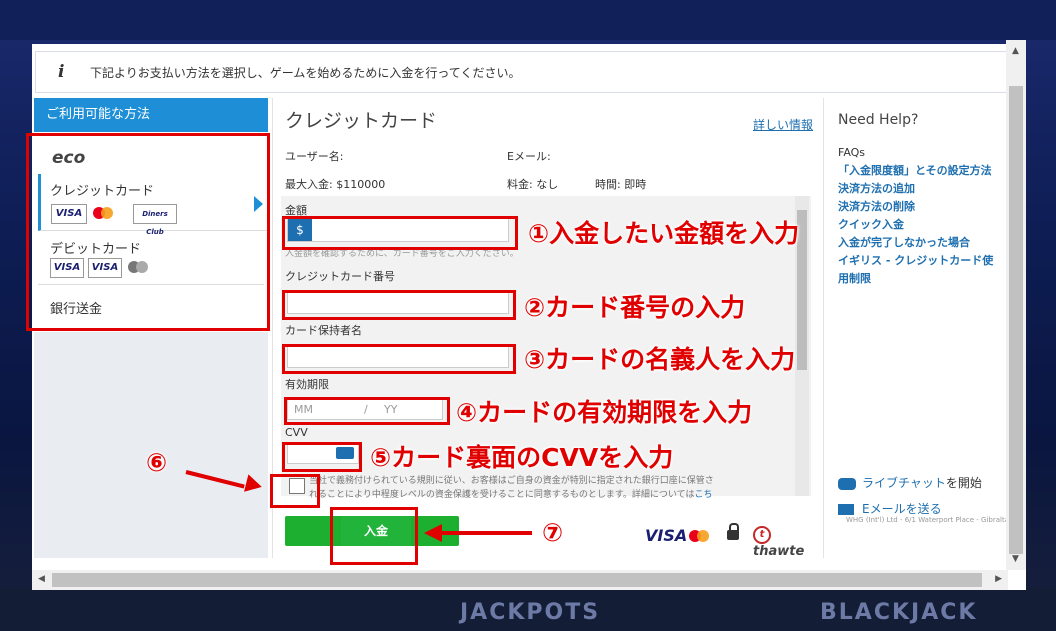 The height and width of the screenshot is (631, 1056). Describe the element at coordinates (340, 276) in the screenshot. I see `card-number-label: クレジットカード番号` at that location.